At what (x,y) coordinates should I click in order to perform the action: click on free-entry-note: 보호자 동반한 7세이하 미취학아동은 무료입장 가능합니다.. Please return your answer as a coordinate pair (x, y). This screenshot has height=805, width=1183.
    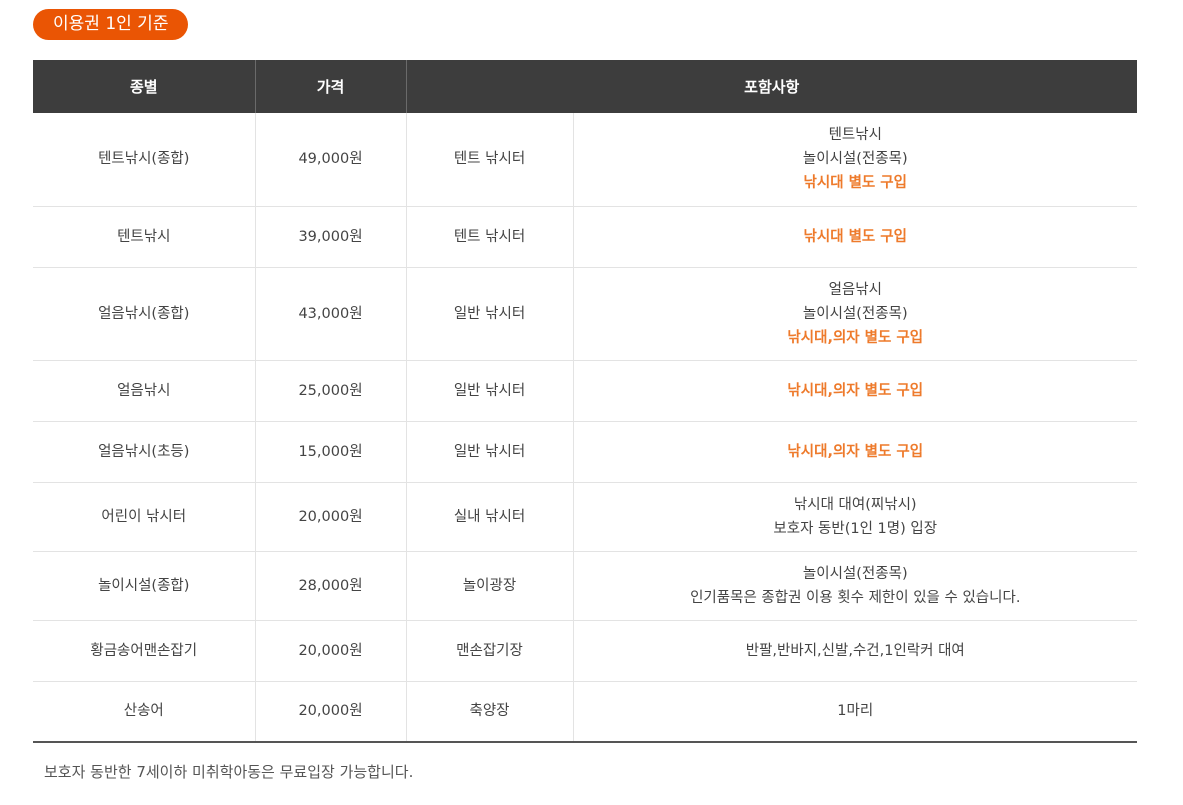
    Looking at the image, I should click on (229, 772).